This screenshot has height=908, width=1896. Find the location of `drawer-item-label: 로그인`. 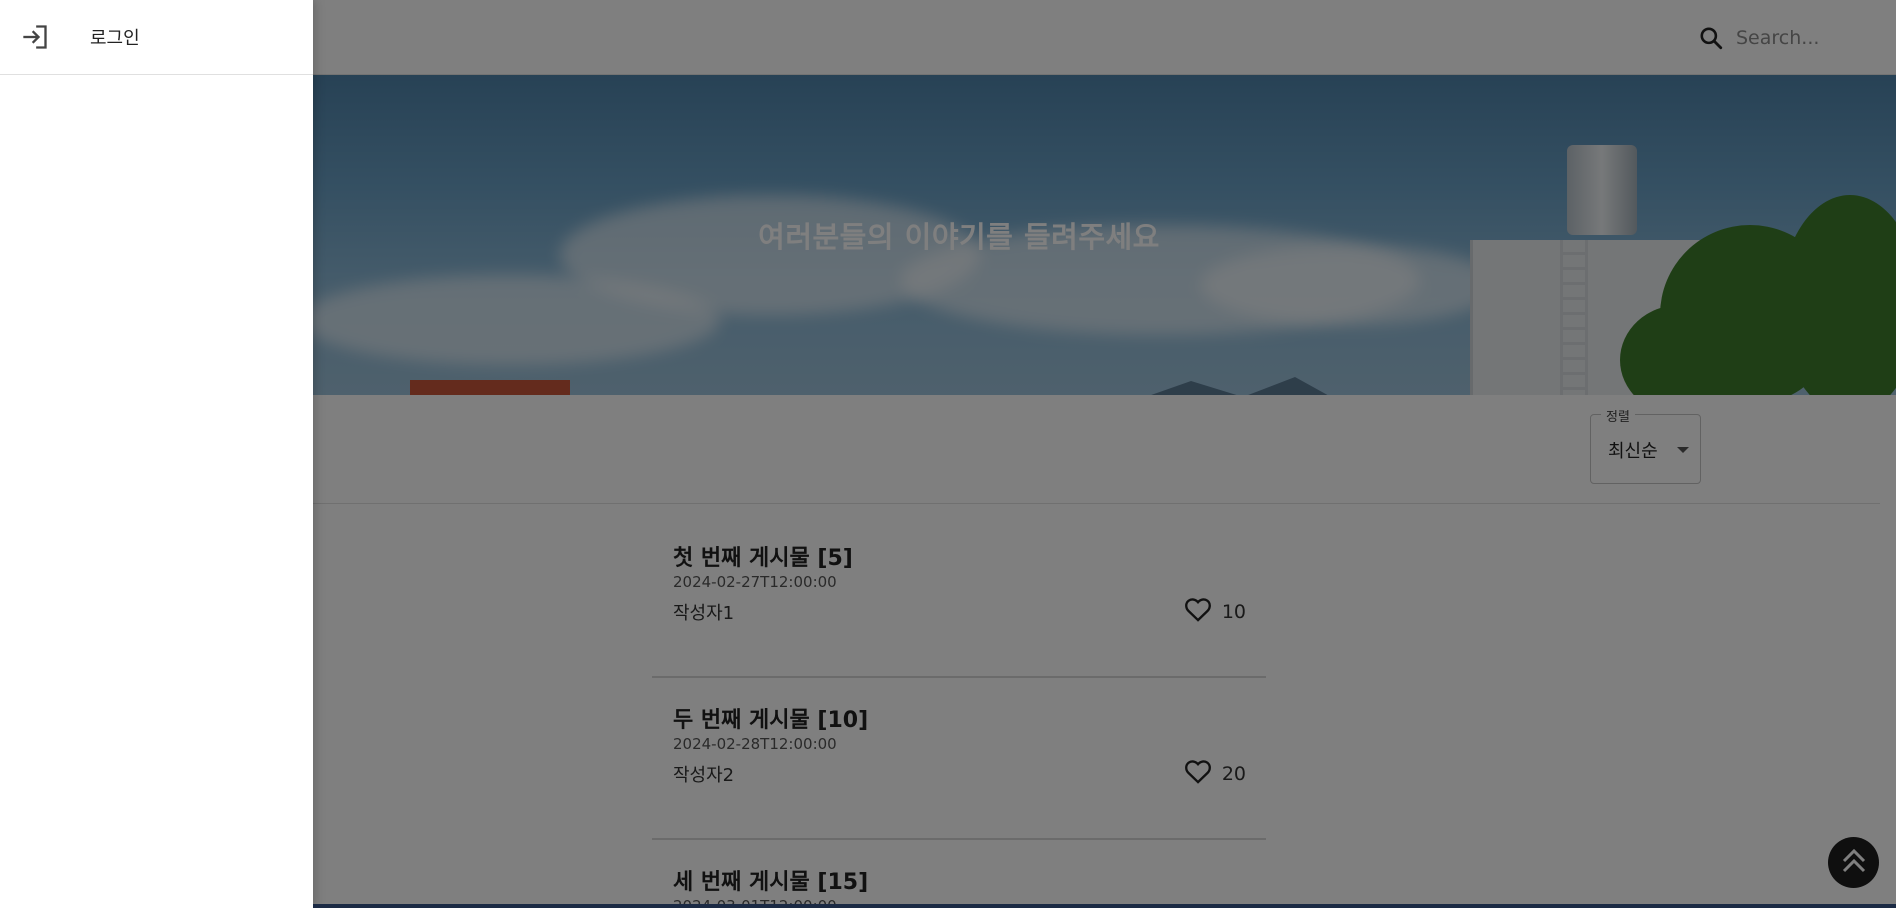

drawer-item-label: 로그인 is located at coordinates (115, 38).